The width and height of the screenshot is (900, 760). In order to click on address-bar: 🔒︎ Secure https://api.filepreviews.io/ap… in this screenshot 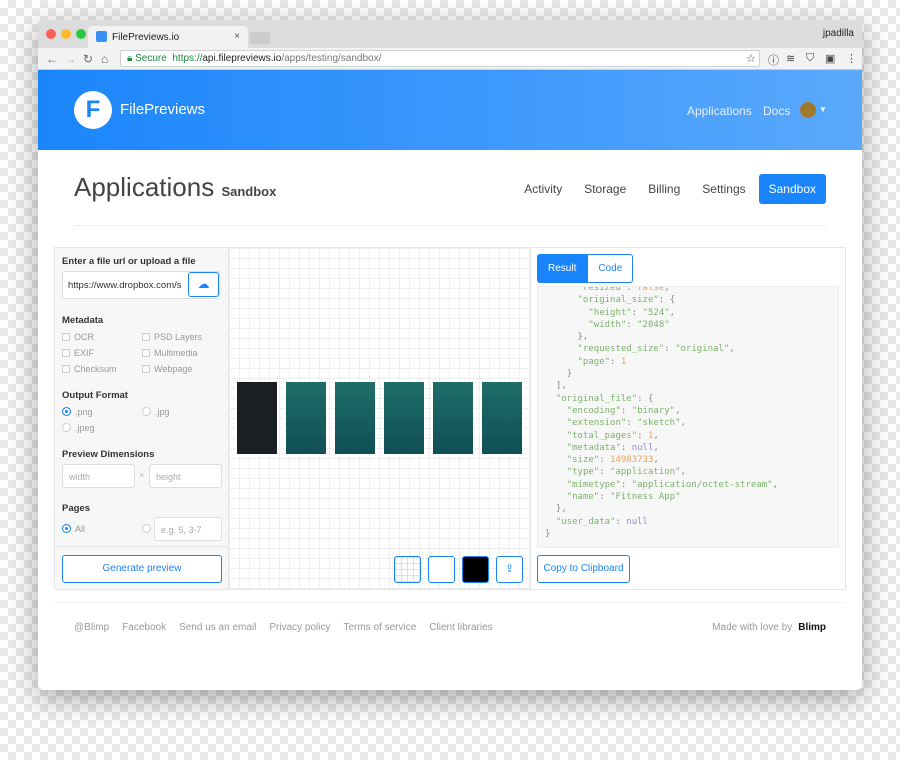, I will do `click(440, 58)`.